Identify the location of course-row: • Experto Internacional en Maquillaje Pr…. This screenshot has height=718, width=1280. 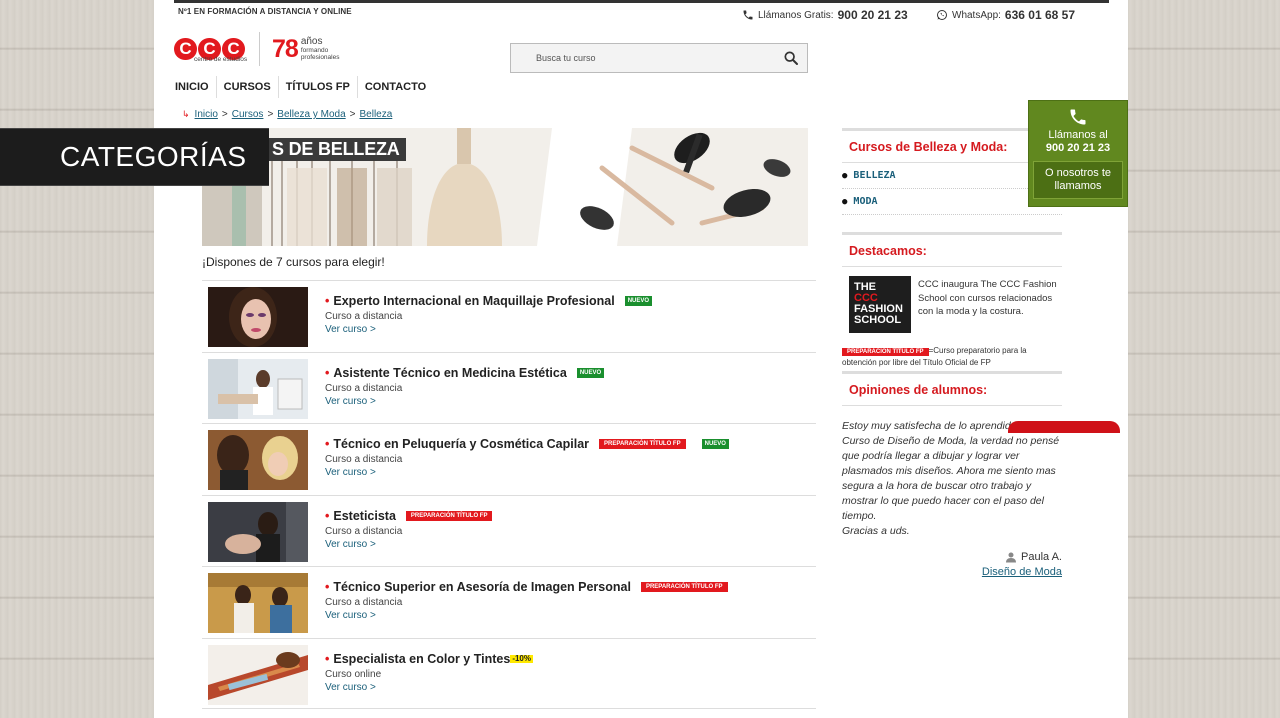
(509, 316).